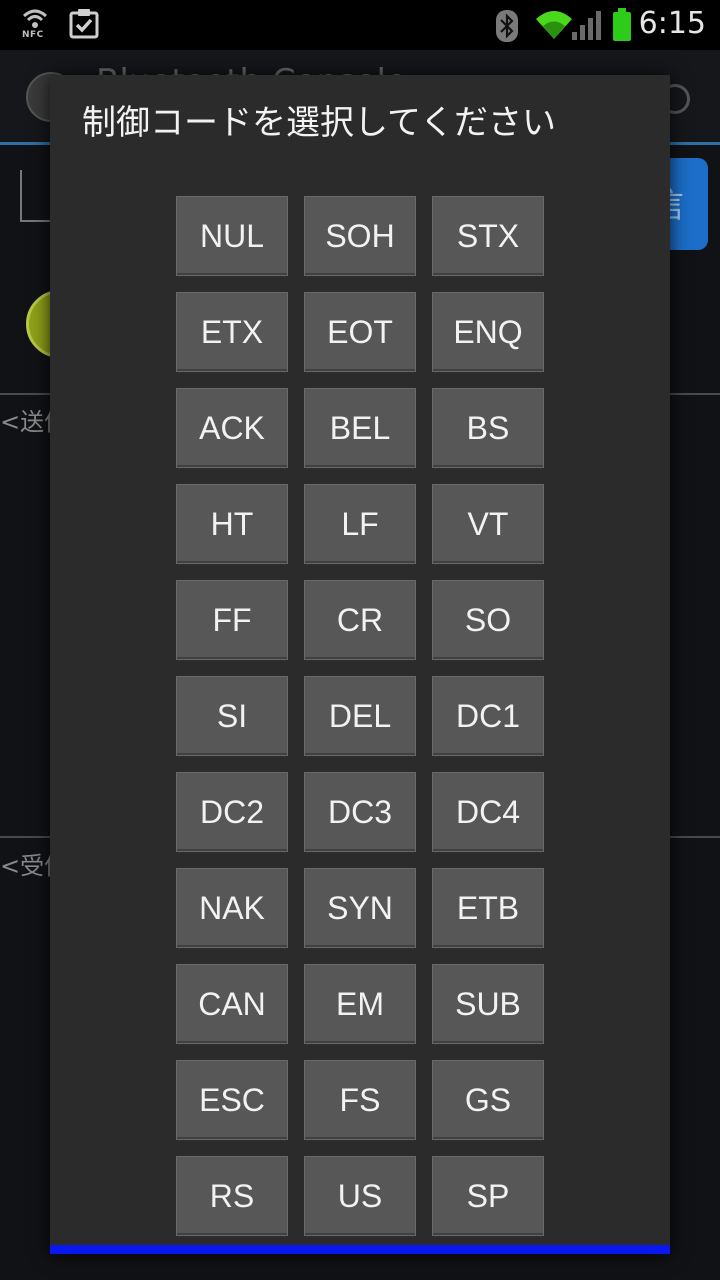 The width and height of the screenshot is (720, 1280). I want to click on code-button-ack: ACK, so click(232, 428).